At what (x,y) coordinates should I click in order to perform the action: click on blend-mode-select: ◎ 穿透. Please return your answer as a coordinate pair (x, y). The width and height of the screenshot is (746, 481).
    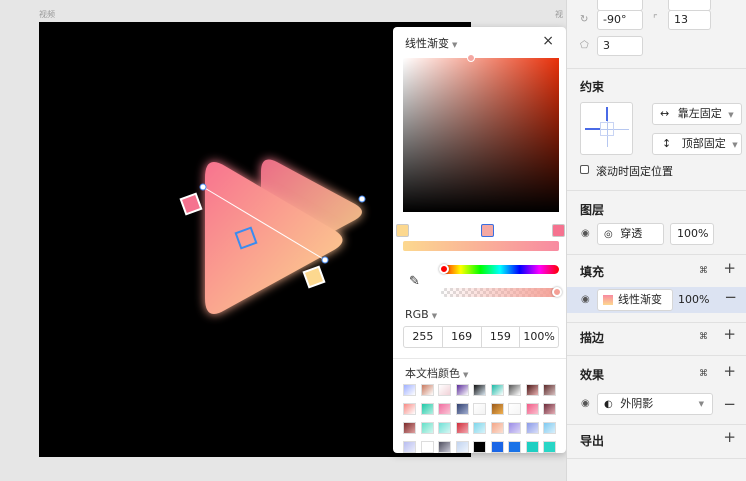
    Looking at the image, I should click on (630, 234).